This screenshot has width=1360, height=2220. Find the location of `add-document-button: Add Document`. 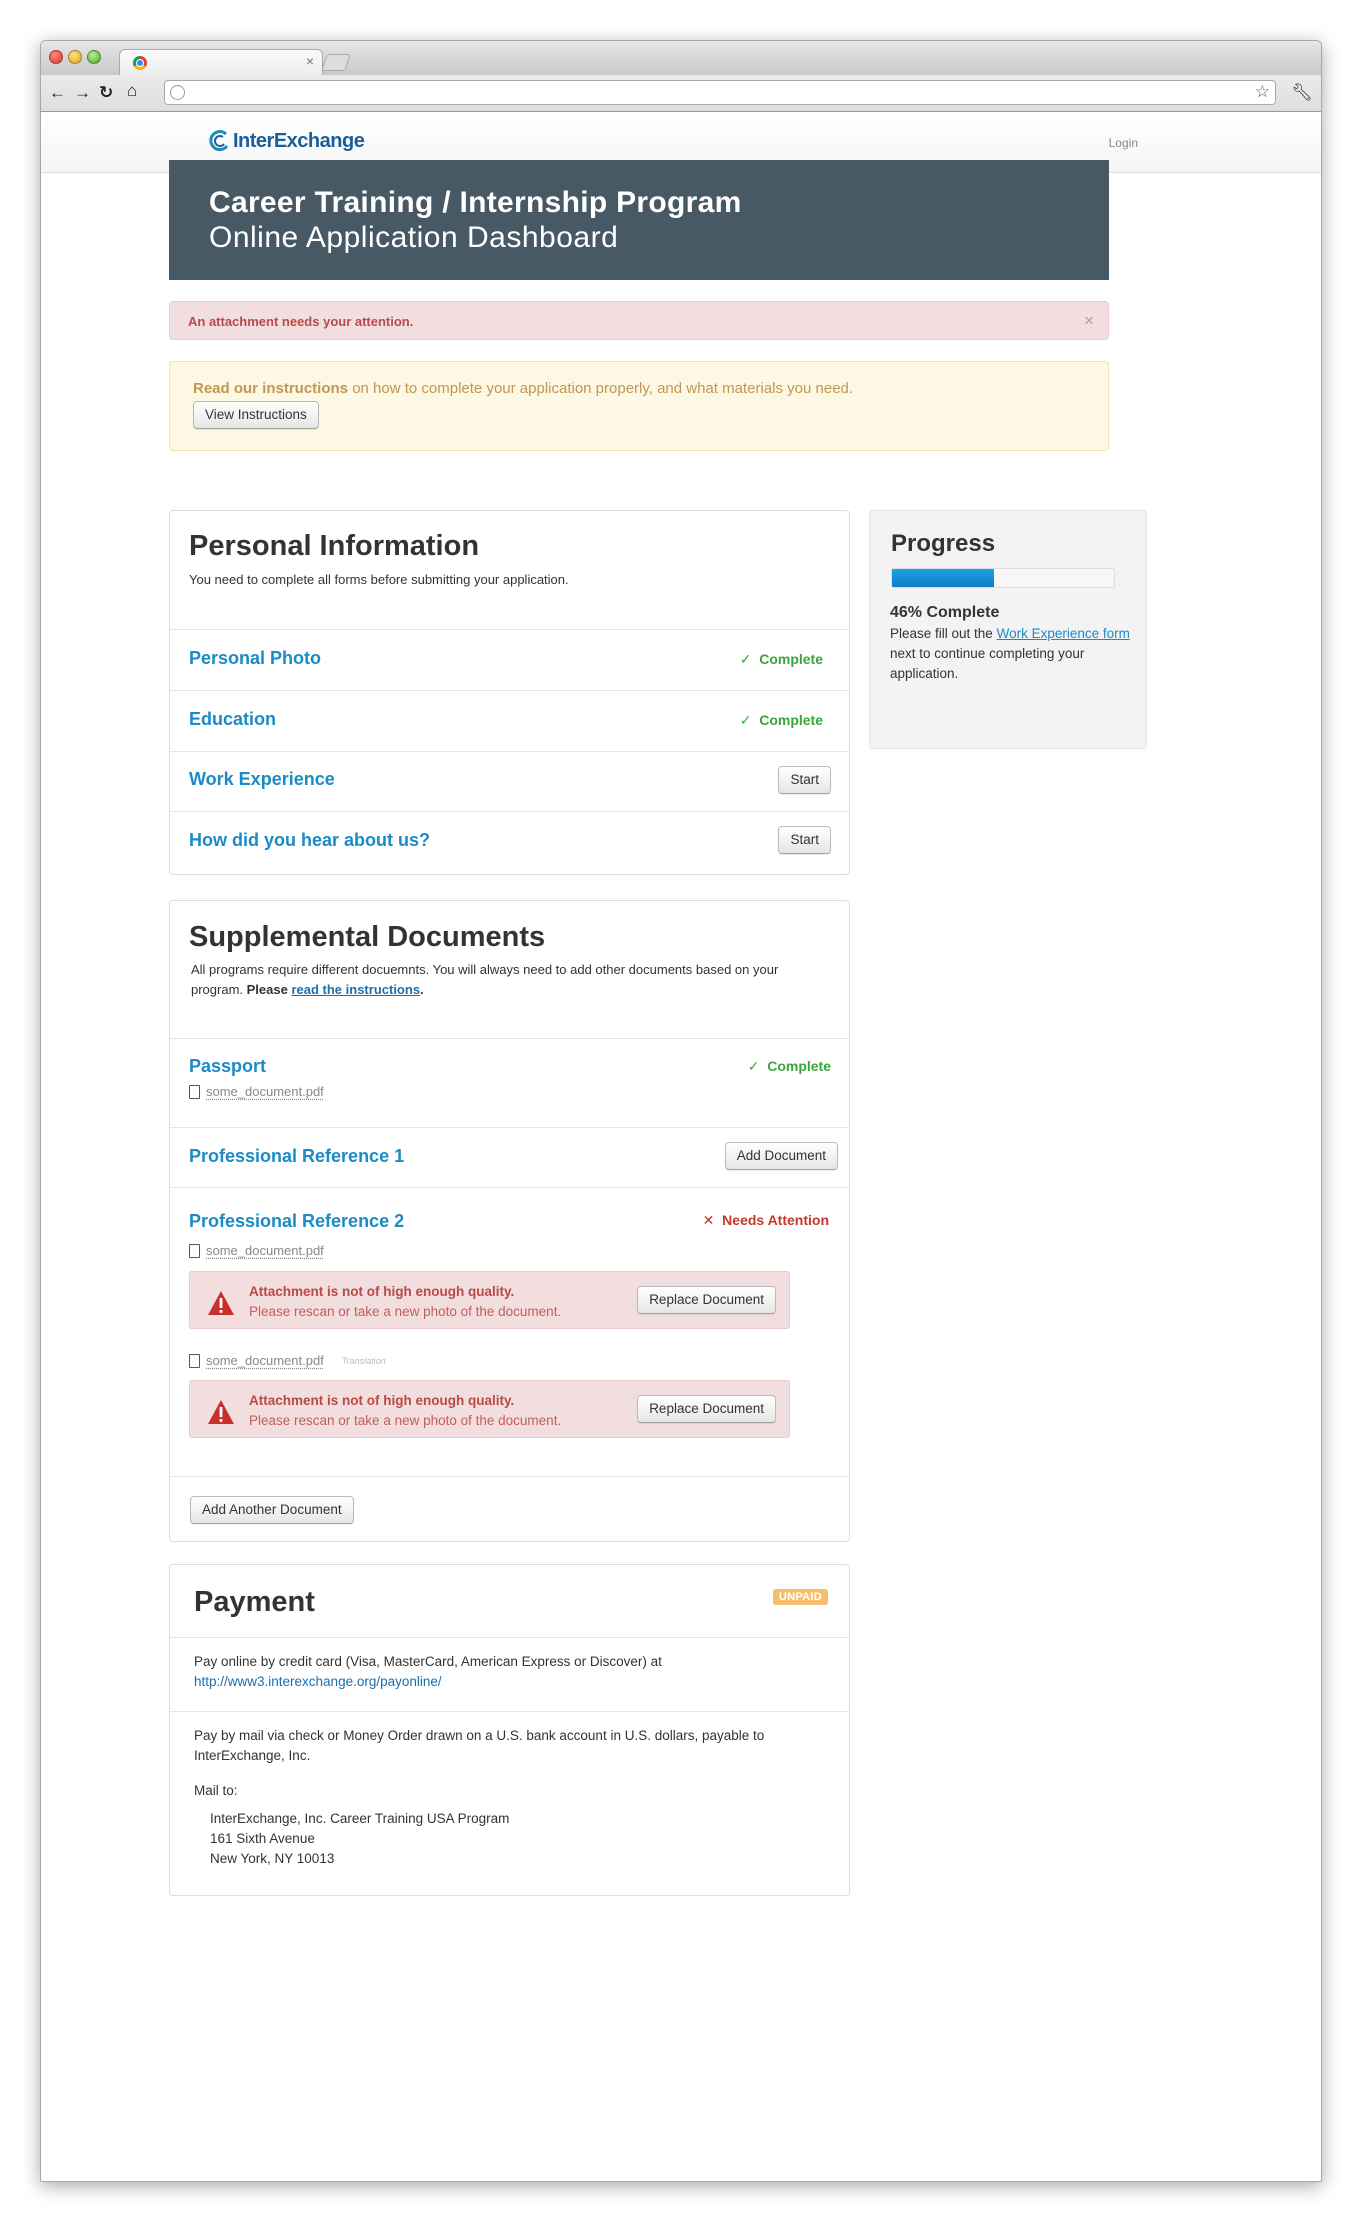

add-document-button: Add Document is located at coordinates (781, 1156).